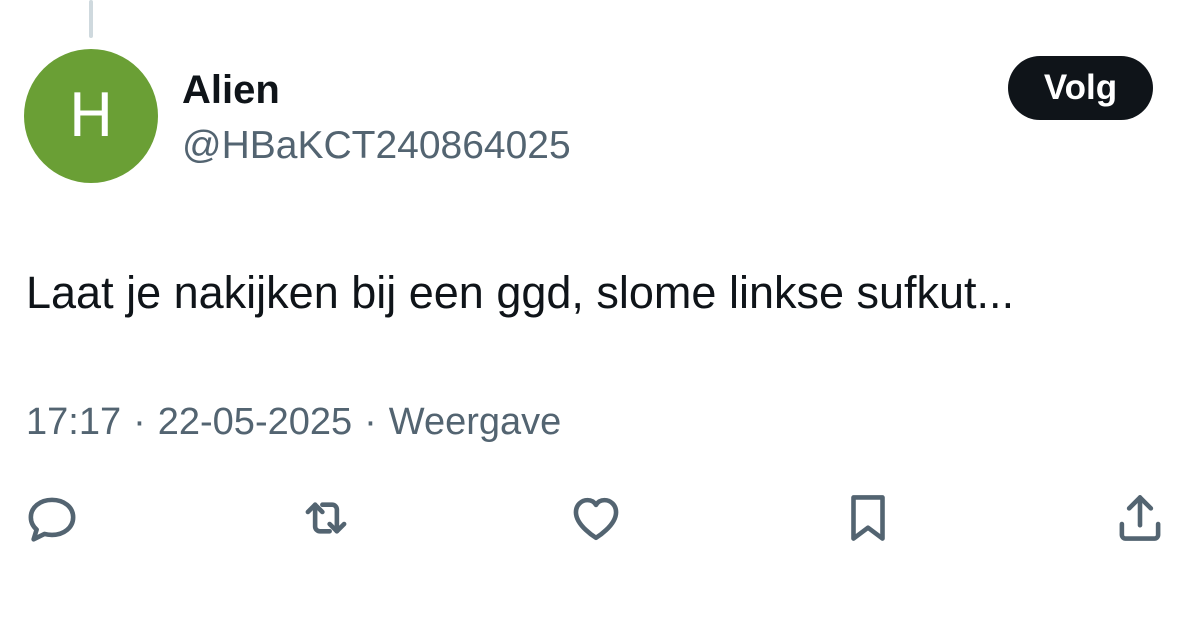 The width and height of the screenshot is (1200, 623). I want to click on heart-icon, so click(596, 519).